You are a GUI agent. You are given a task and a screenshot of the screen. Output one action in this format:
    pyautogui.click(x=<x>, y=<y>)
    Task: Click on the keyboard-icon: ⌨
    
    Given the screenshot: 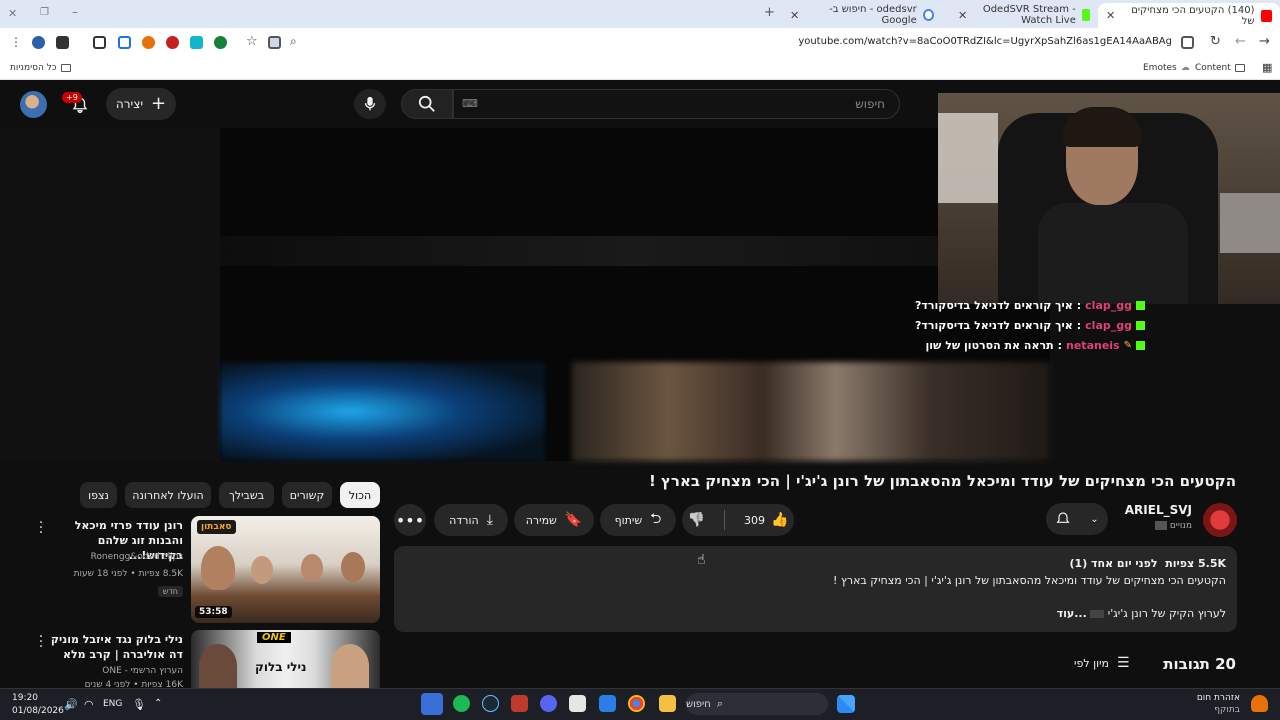 What is the action you would take?
    pyautogui.click(x=470, y=103)
    